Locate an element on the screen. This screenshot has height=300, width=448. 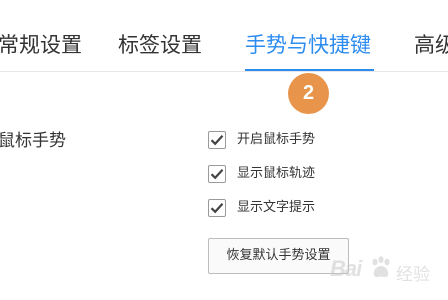
restore-default-gestures-button: 恢复默认手势设置 is located at coordinates (278, 256).